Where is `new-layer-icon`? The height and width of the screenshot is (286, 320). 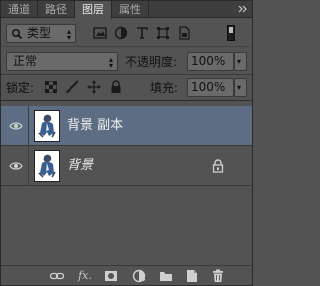 new-layer-icon is located at coordinates (192, 276).